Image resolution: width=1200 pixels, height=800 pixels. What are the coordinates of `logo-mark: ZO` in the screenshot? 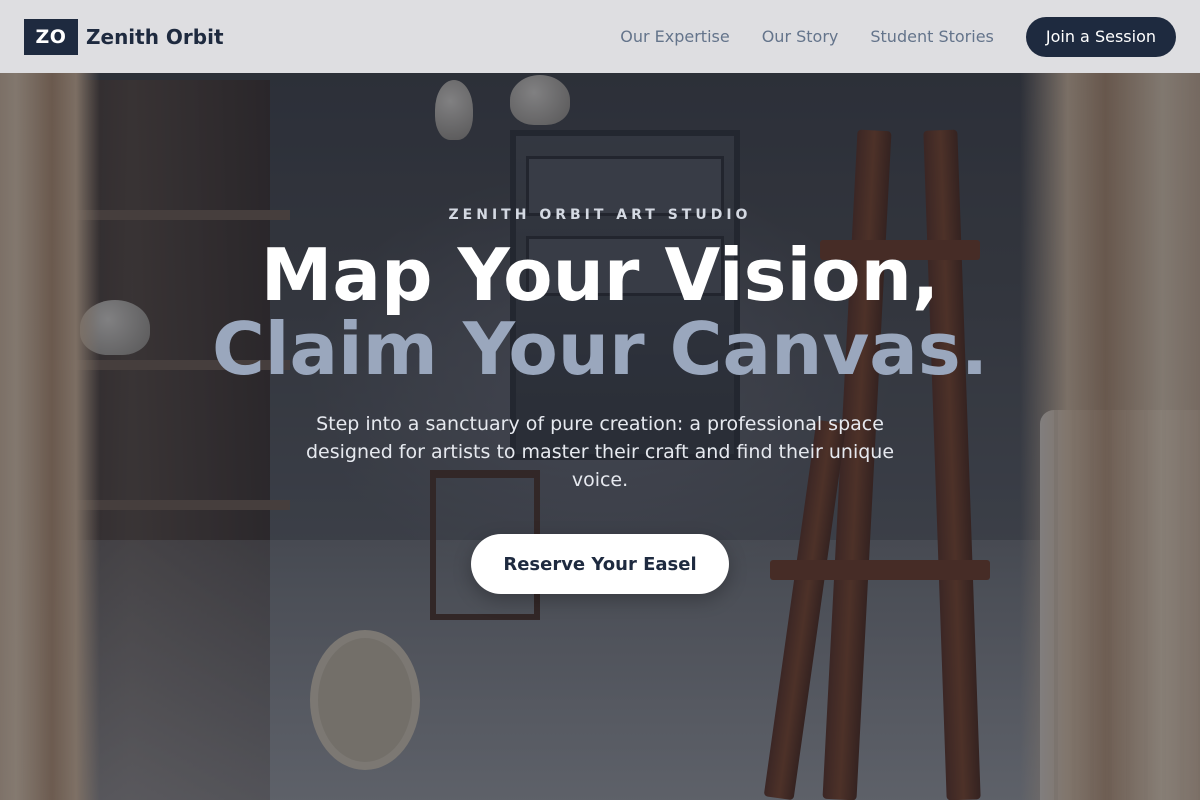 It's located at (51, 36).